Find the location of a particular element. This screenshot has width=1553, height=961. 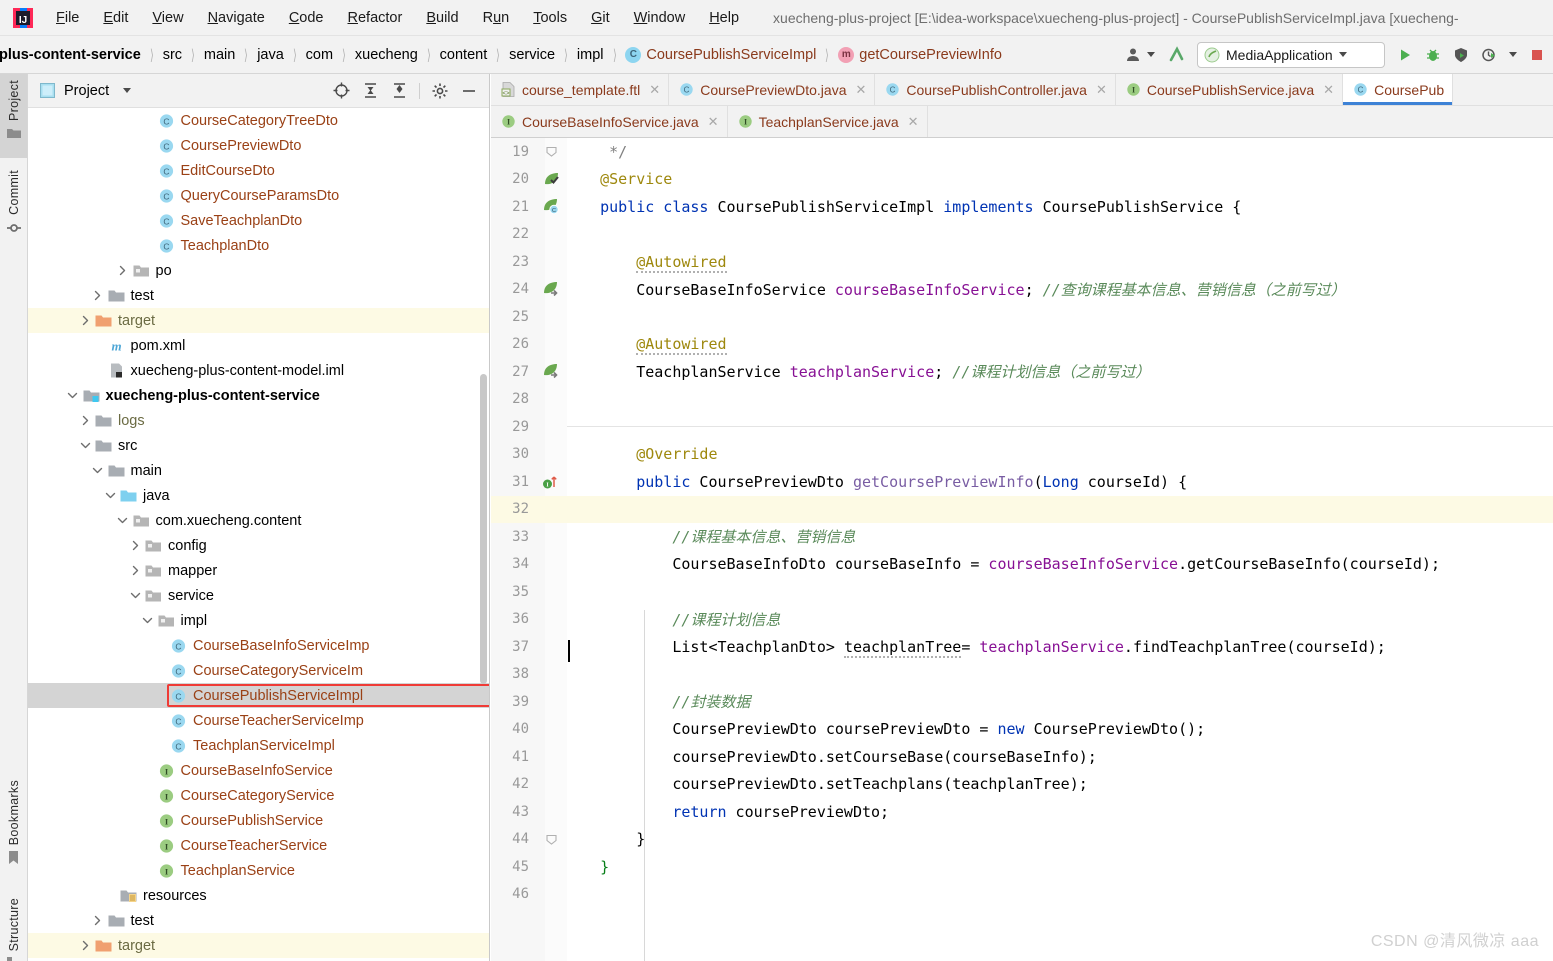

sidebar-item-project: Project is located at coordinates (13, 116).